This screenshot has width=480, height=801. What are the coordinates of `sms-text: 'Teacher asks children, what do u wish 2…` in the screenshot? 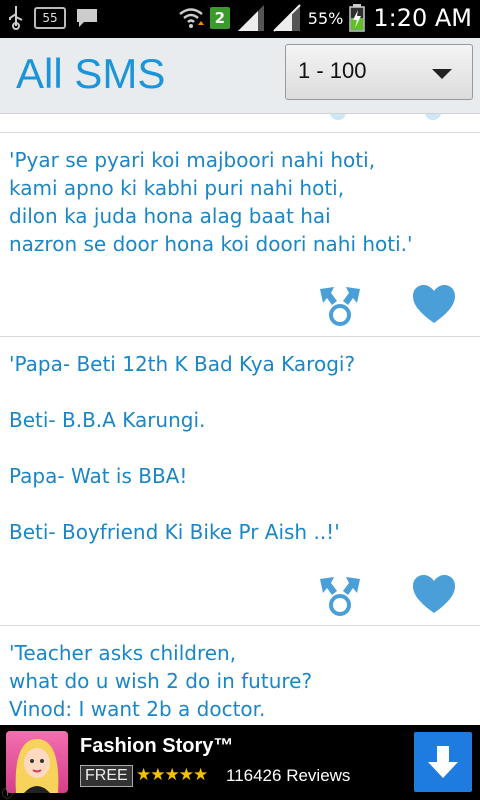 It's located at (239, 681).